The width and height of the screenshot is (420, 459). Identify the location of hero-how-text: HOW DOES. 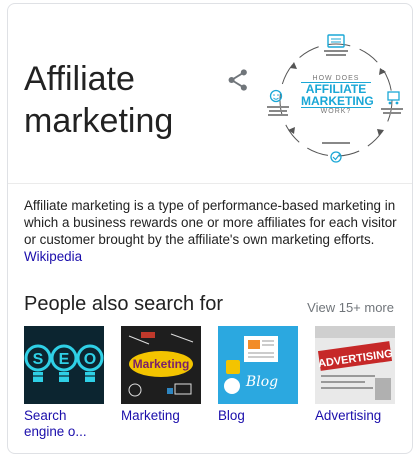
(336, 78).